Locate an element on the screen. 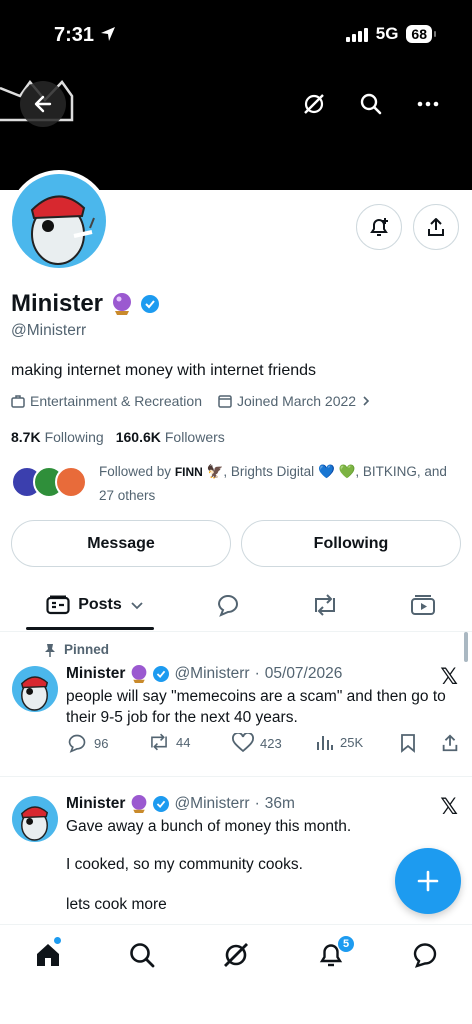  share-button is located at coordinates (436, 227).